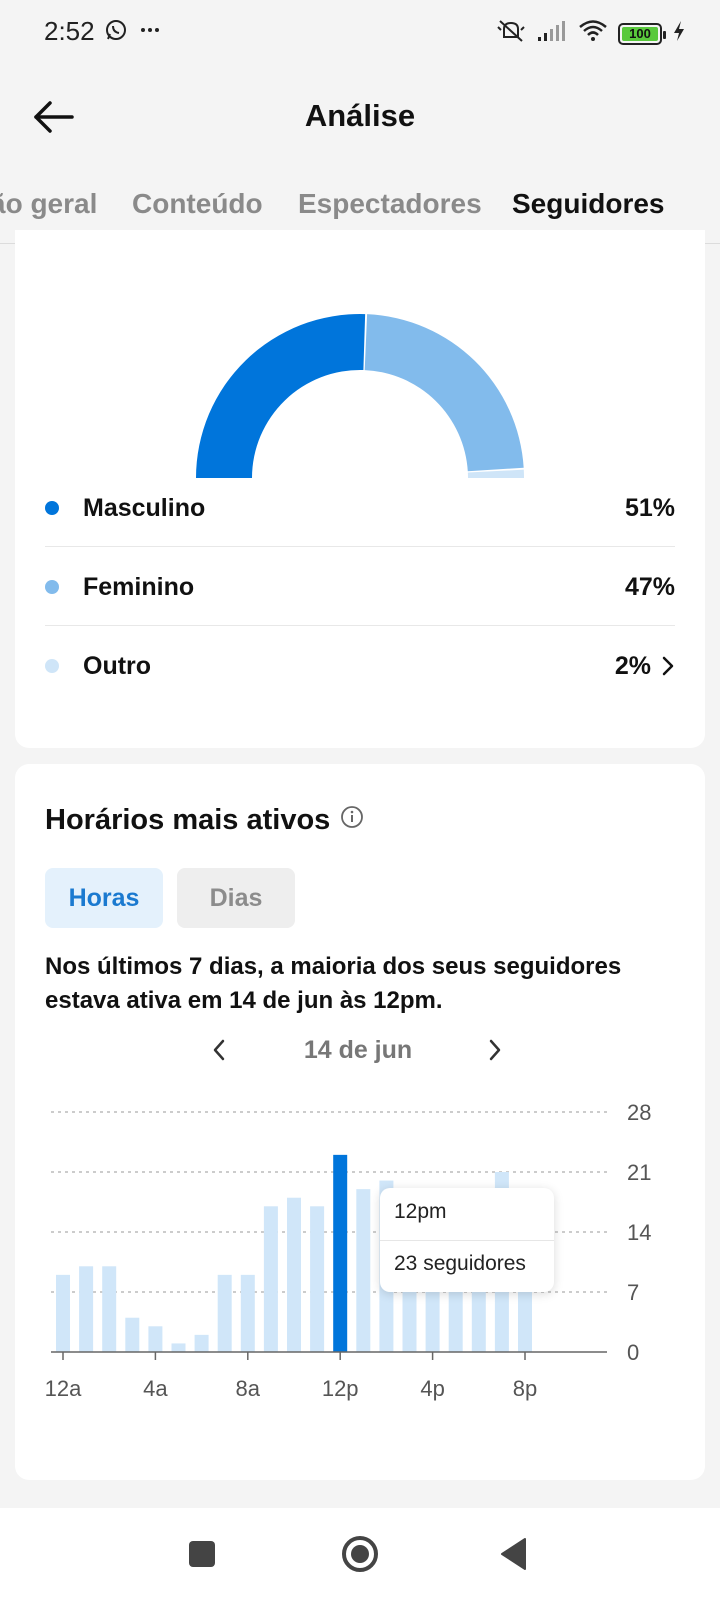 The height and width of the screenshot is (1600, 720). What do you see at coordinates (432, 1388) in the screenshot?
I see `x-tick-label: 4p` at bounding box center [432, 1388].